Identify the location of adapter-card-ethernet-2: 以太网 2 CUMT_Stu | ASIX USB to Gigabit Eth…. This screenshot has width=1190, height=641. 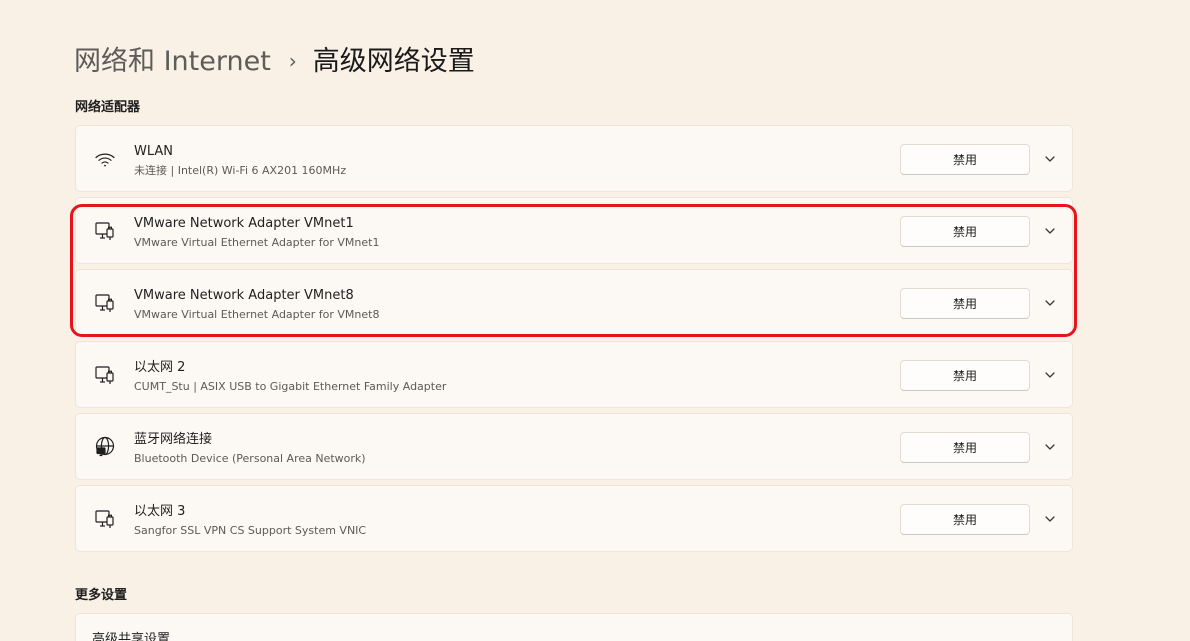
(574, 374).